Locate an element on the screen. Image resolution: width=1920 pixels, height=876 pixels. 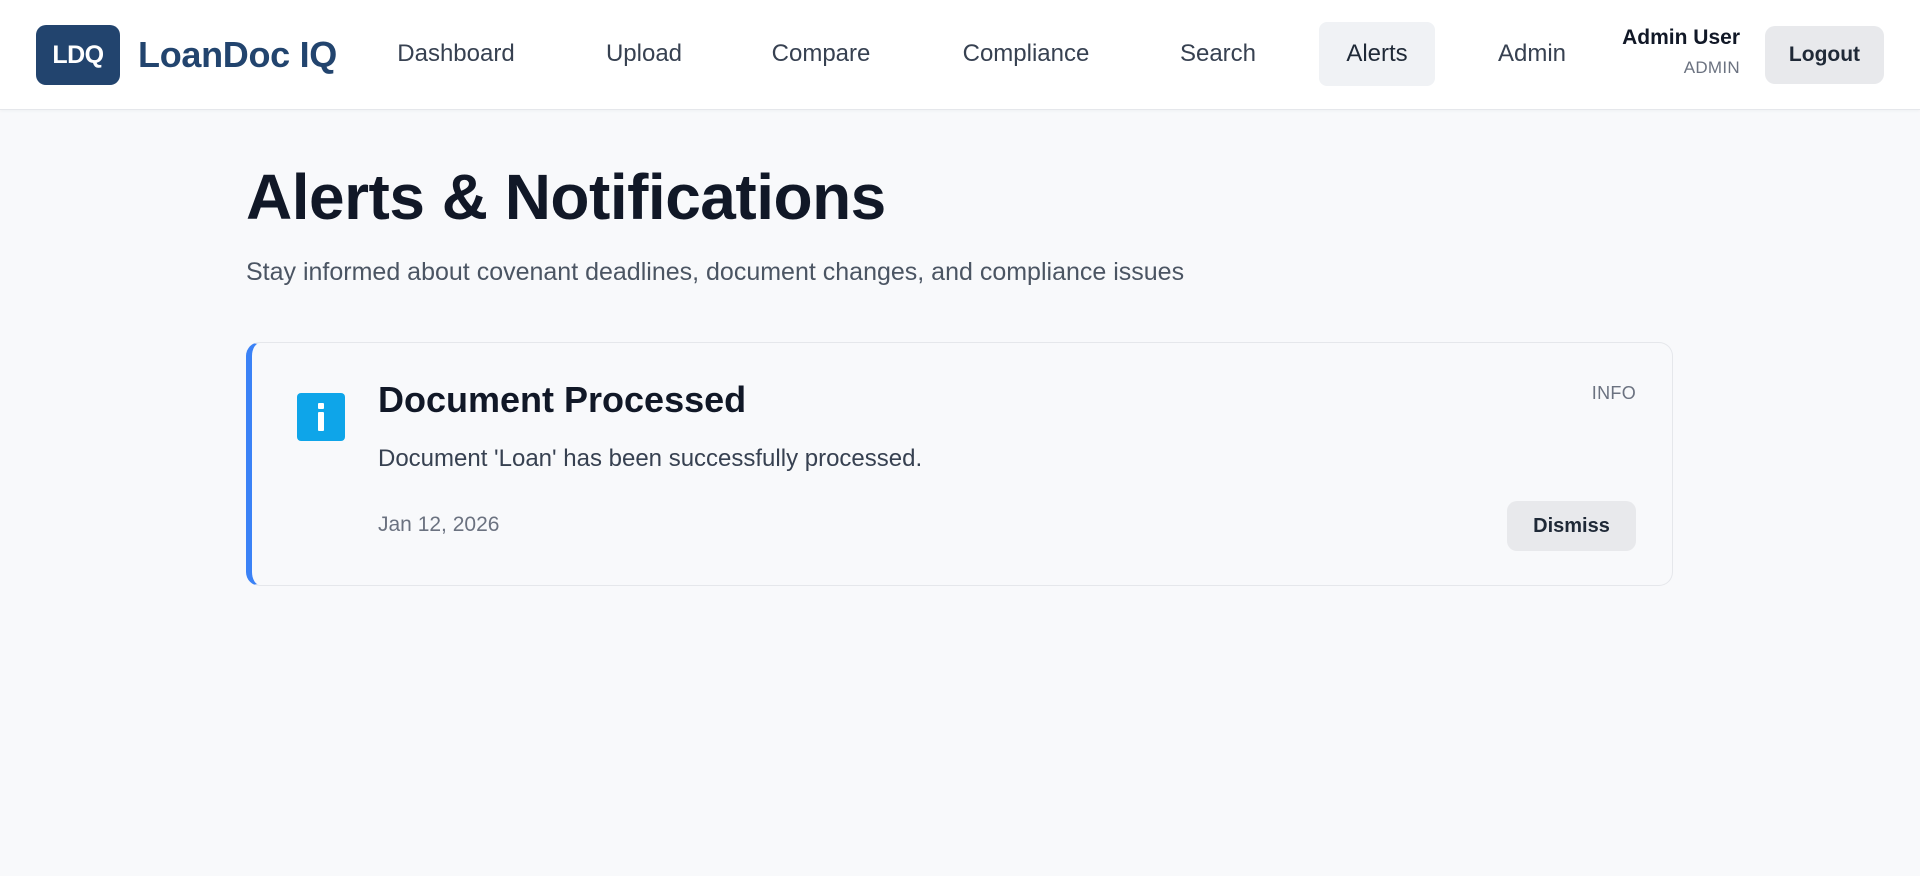
user-name: Admin User is located at coordinates (1681, 37).